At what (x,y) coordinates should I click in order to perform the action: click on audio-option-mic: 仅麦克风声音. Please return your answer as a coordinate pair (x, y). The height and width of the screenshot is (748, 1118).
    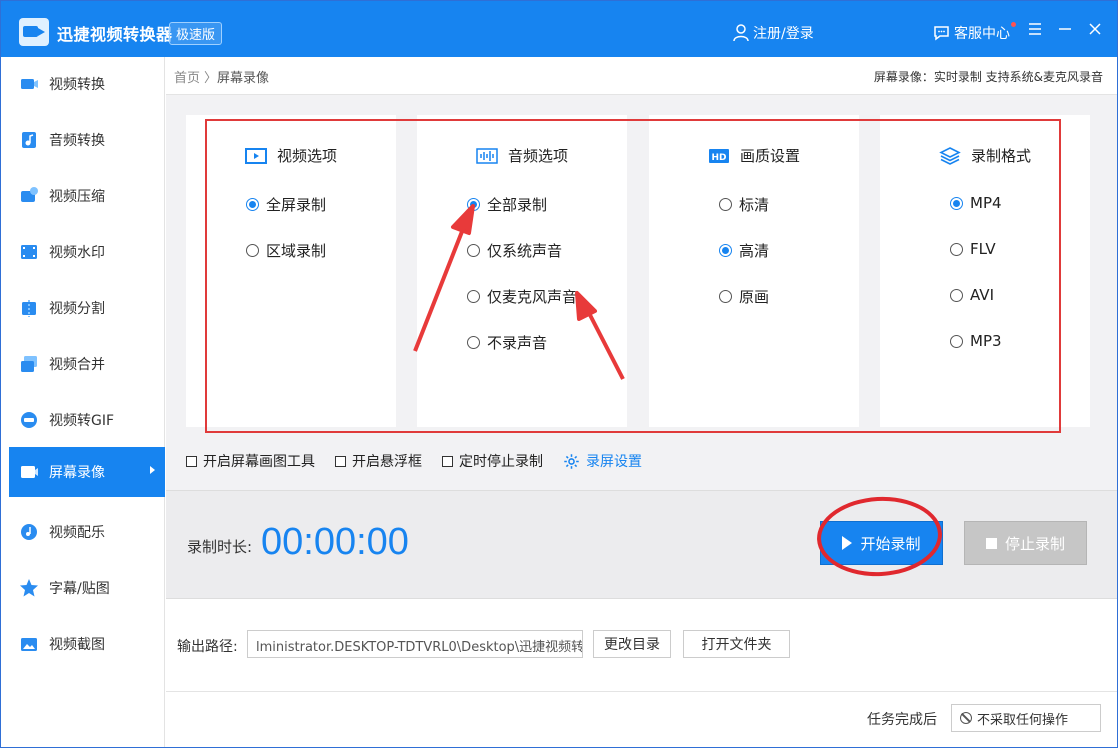
    Looking at the image, I should click on (522, 296).